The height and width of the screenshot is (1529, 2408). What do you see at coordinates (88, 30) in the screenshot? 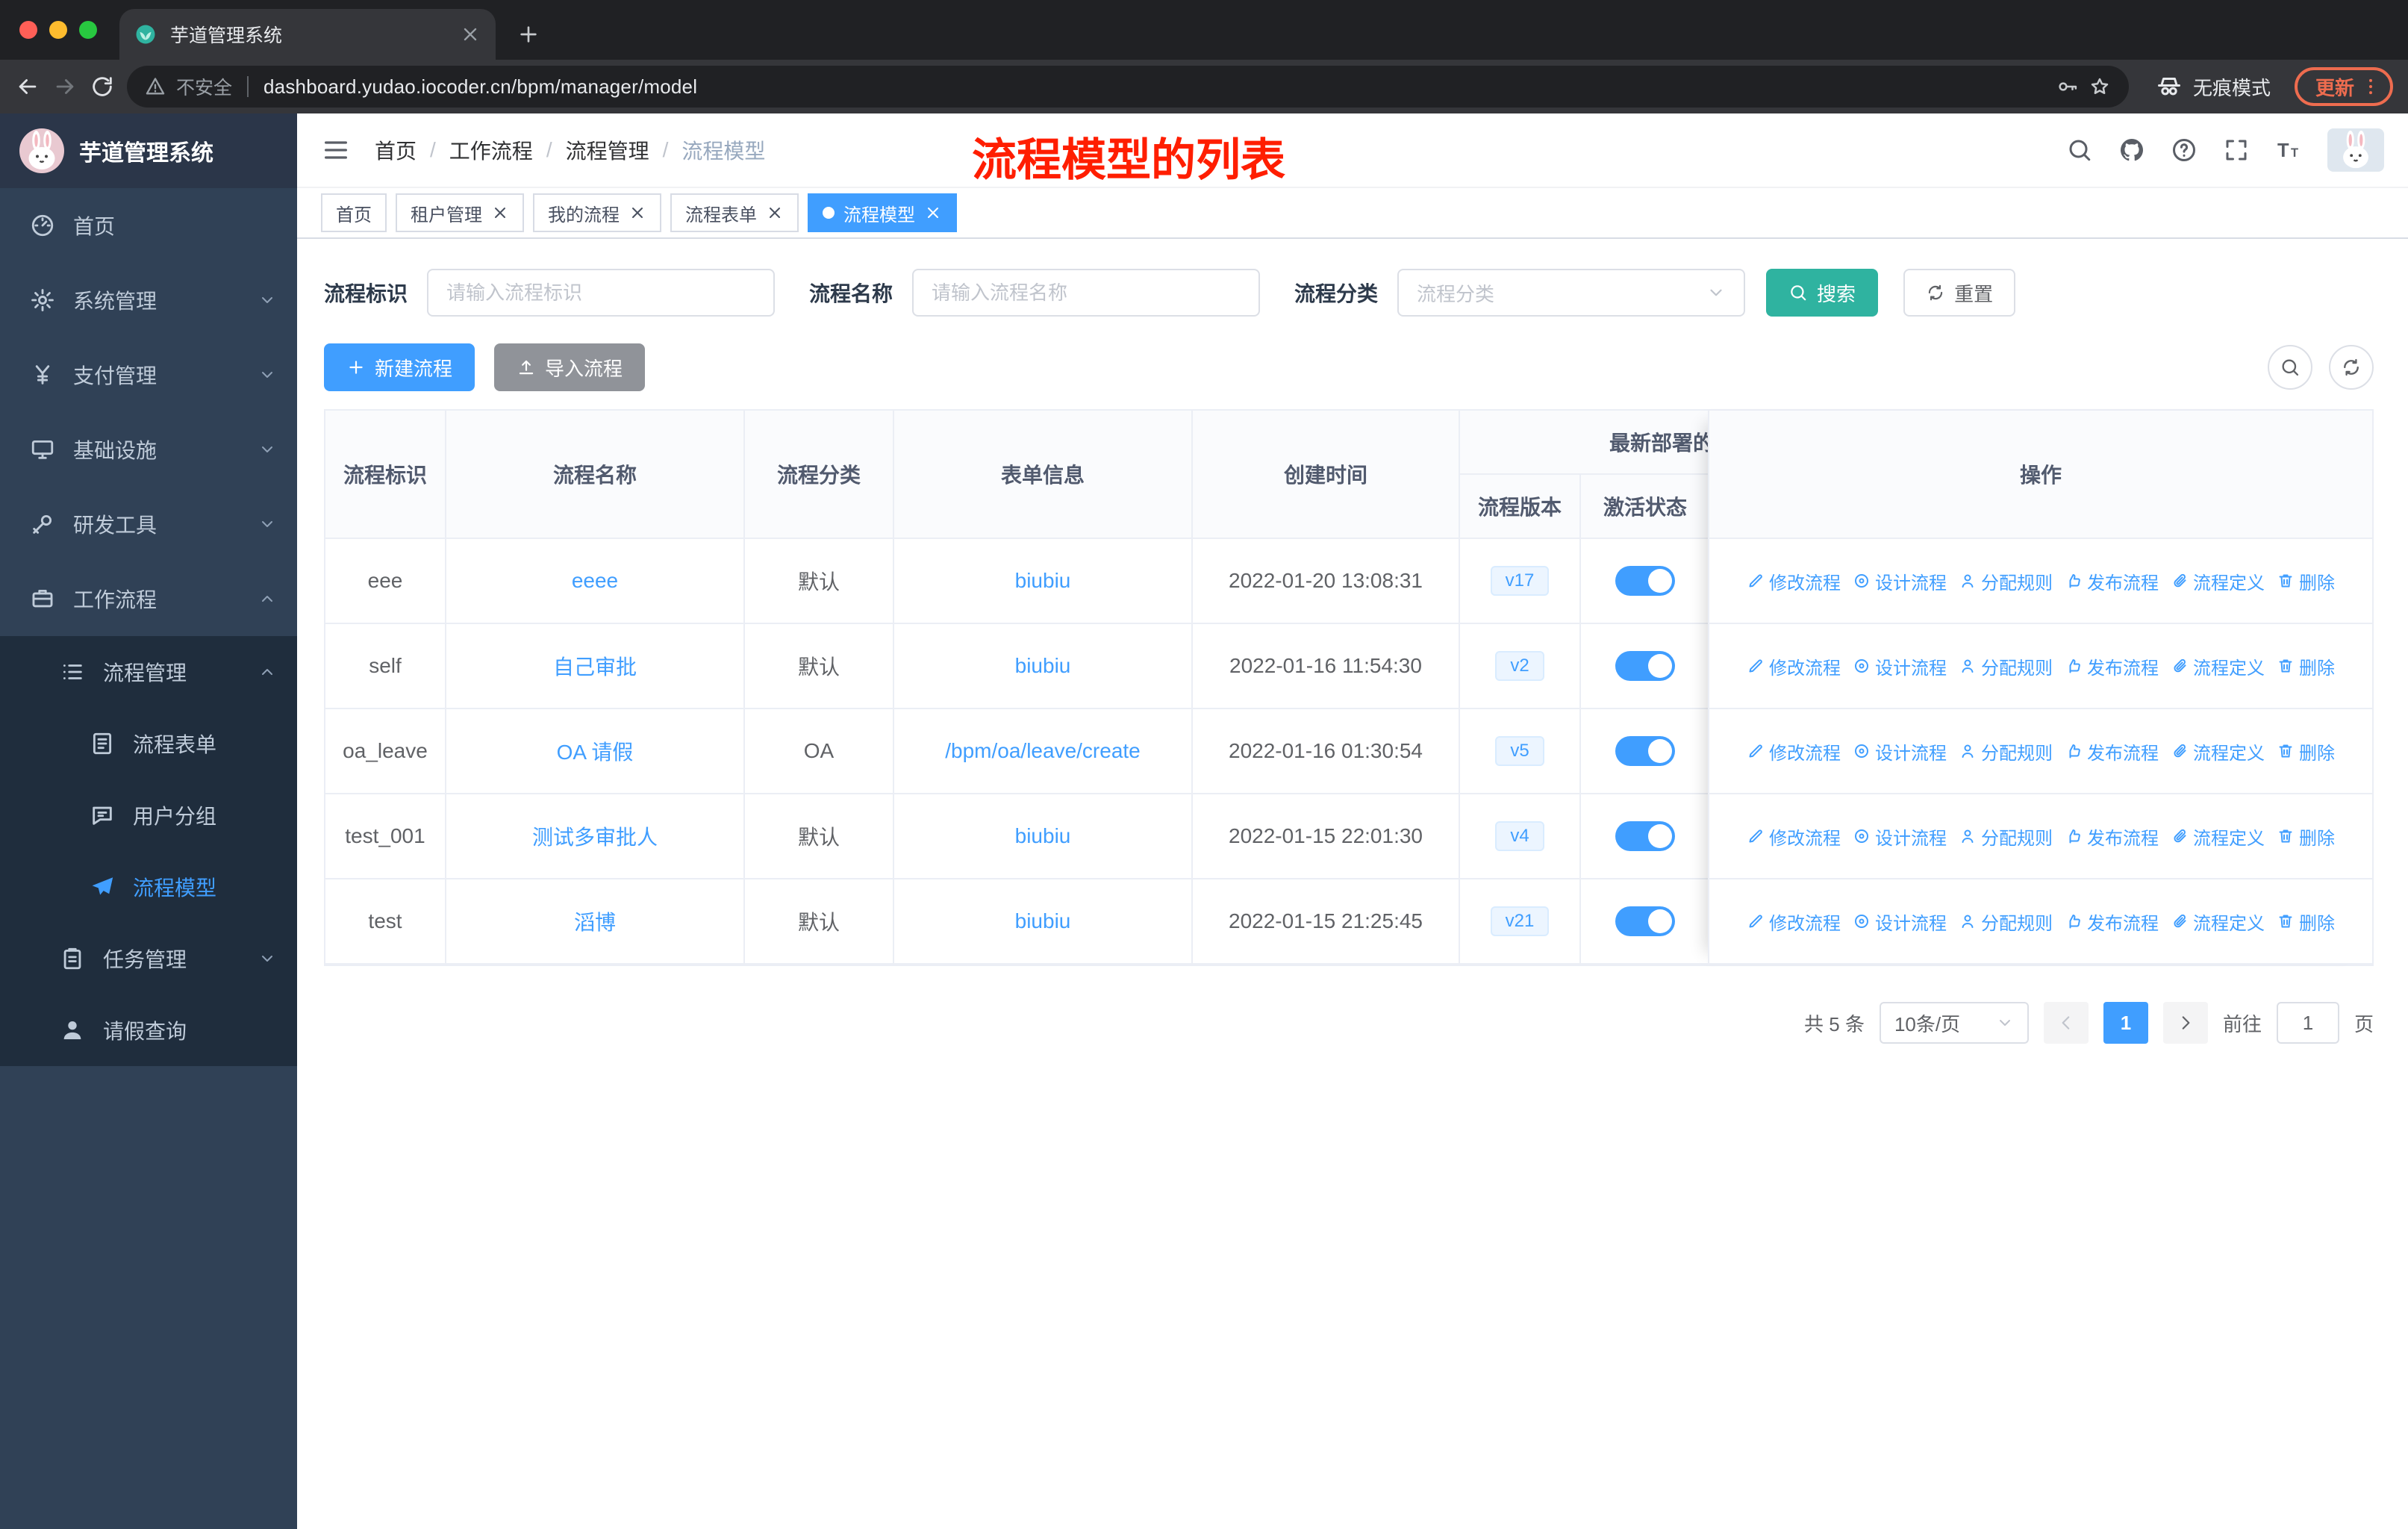
I see `window-zoom-button` at bounding box center [88, 30].